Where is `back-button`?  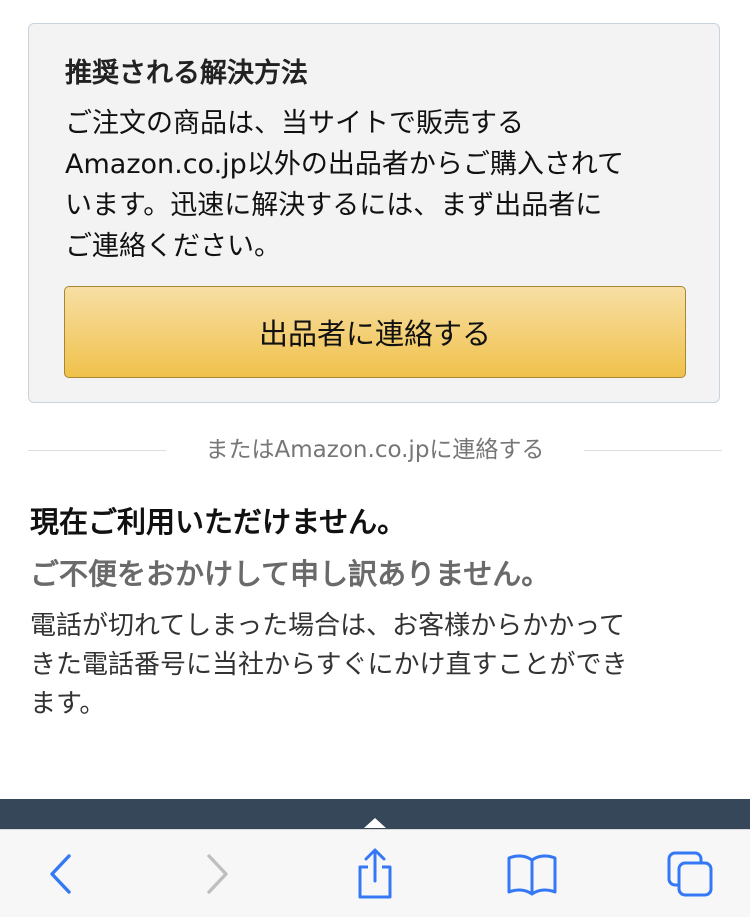 back-button is located at coordinates (61, 874).